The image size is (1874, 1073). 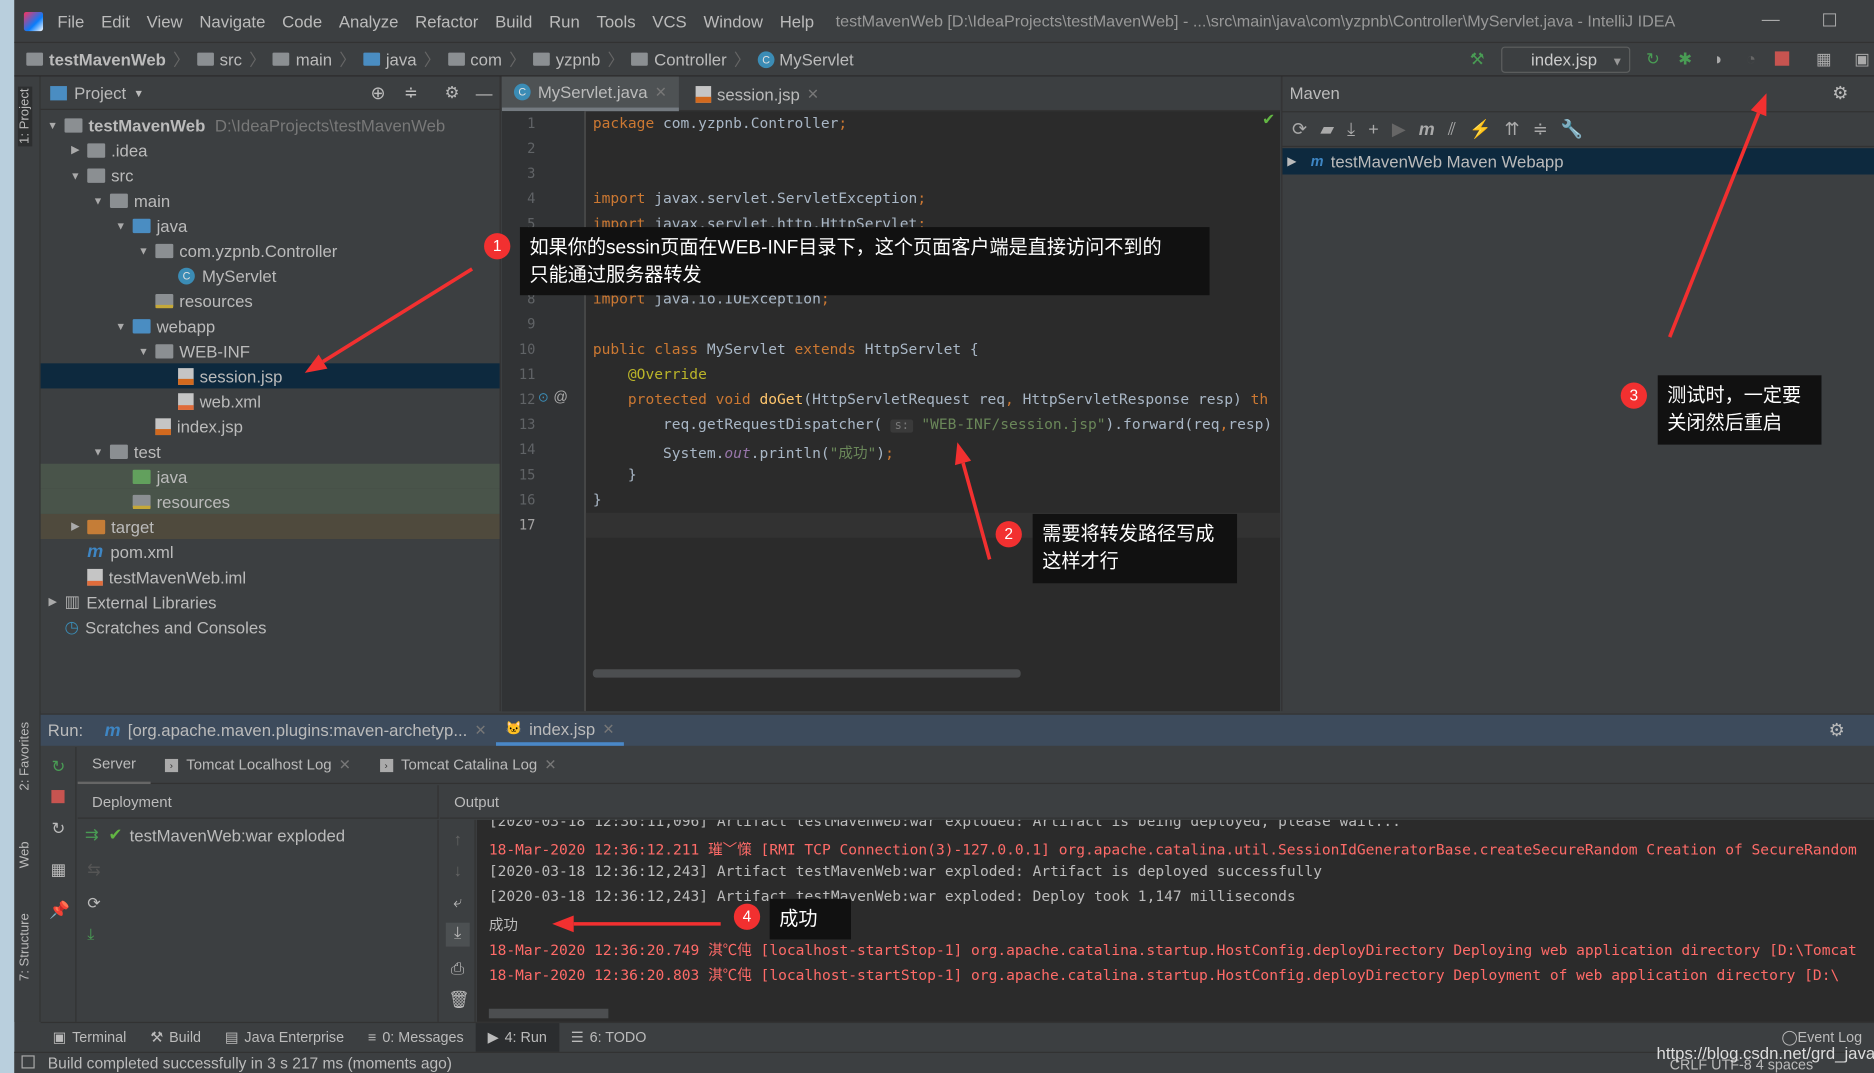 I want to click on annotation-2-callout: 需要将转发路径写成 这样才行, so click(x=1135, y=548).